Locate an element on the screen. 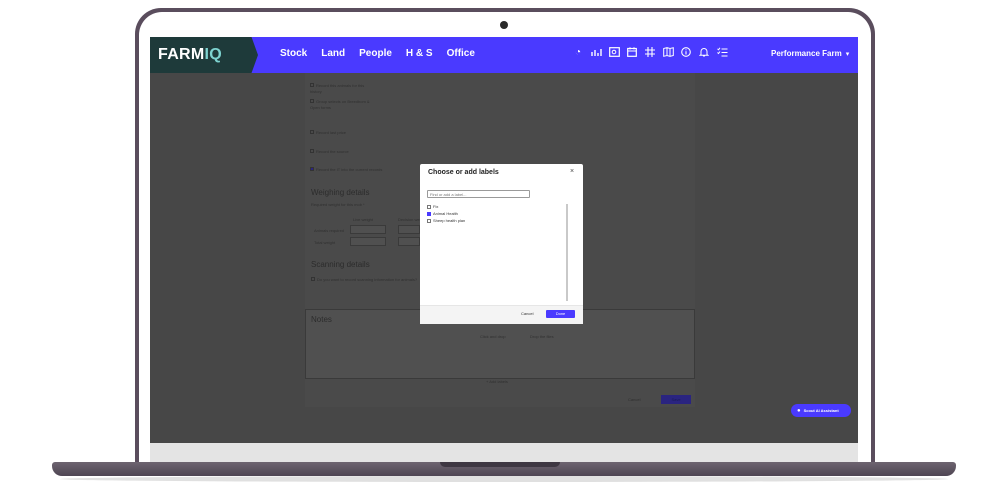  background-text: + Add labels is located at coordinates (497, 381).